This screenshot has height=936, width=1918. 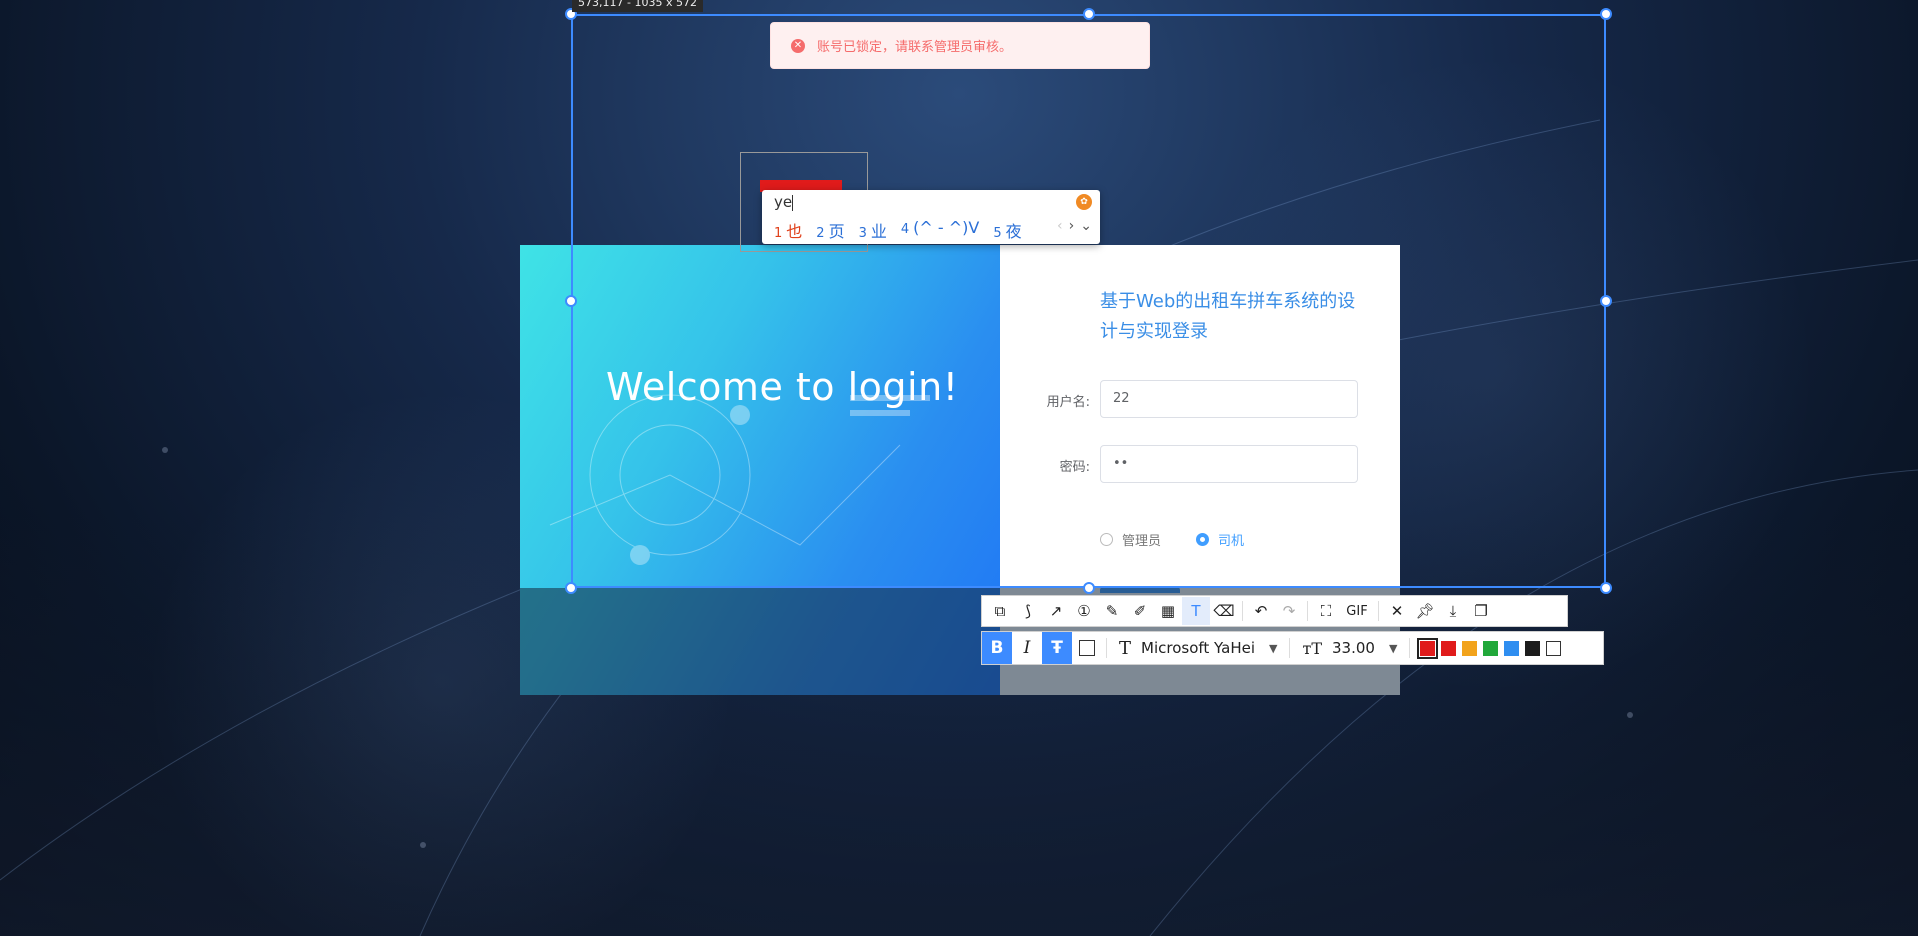 What do you see at coordinates (1353, 648) in the screenshot?
I see `font-size-value: 33.00` at bounding box center [1353, 648].